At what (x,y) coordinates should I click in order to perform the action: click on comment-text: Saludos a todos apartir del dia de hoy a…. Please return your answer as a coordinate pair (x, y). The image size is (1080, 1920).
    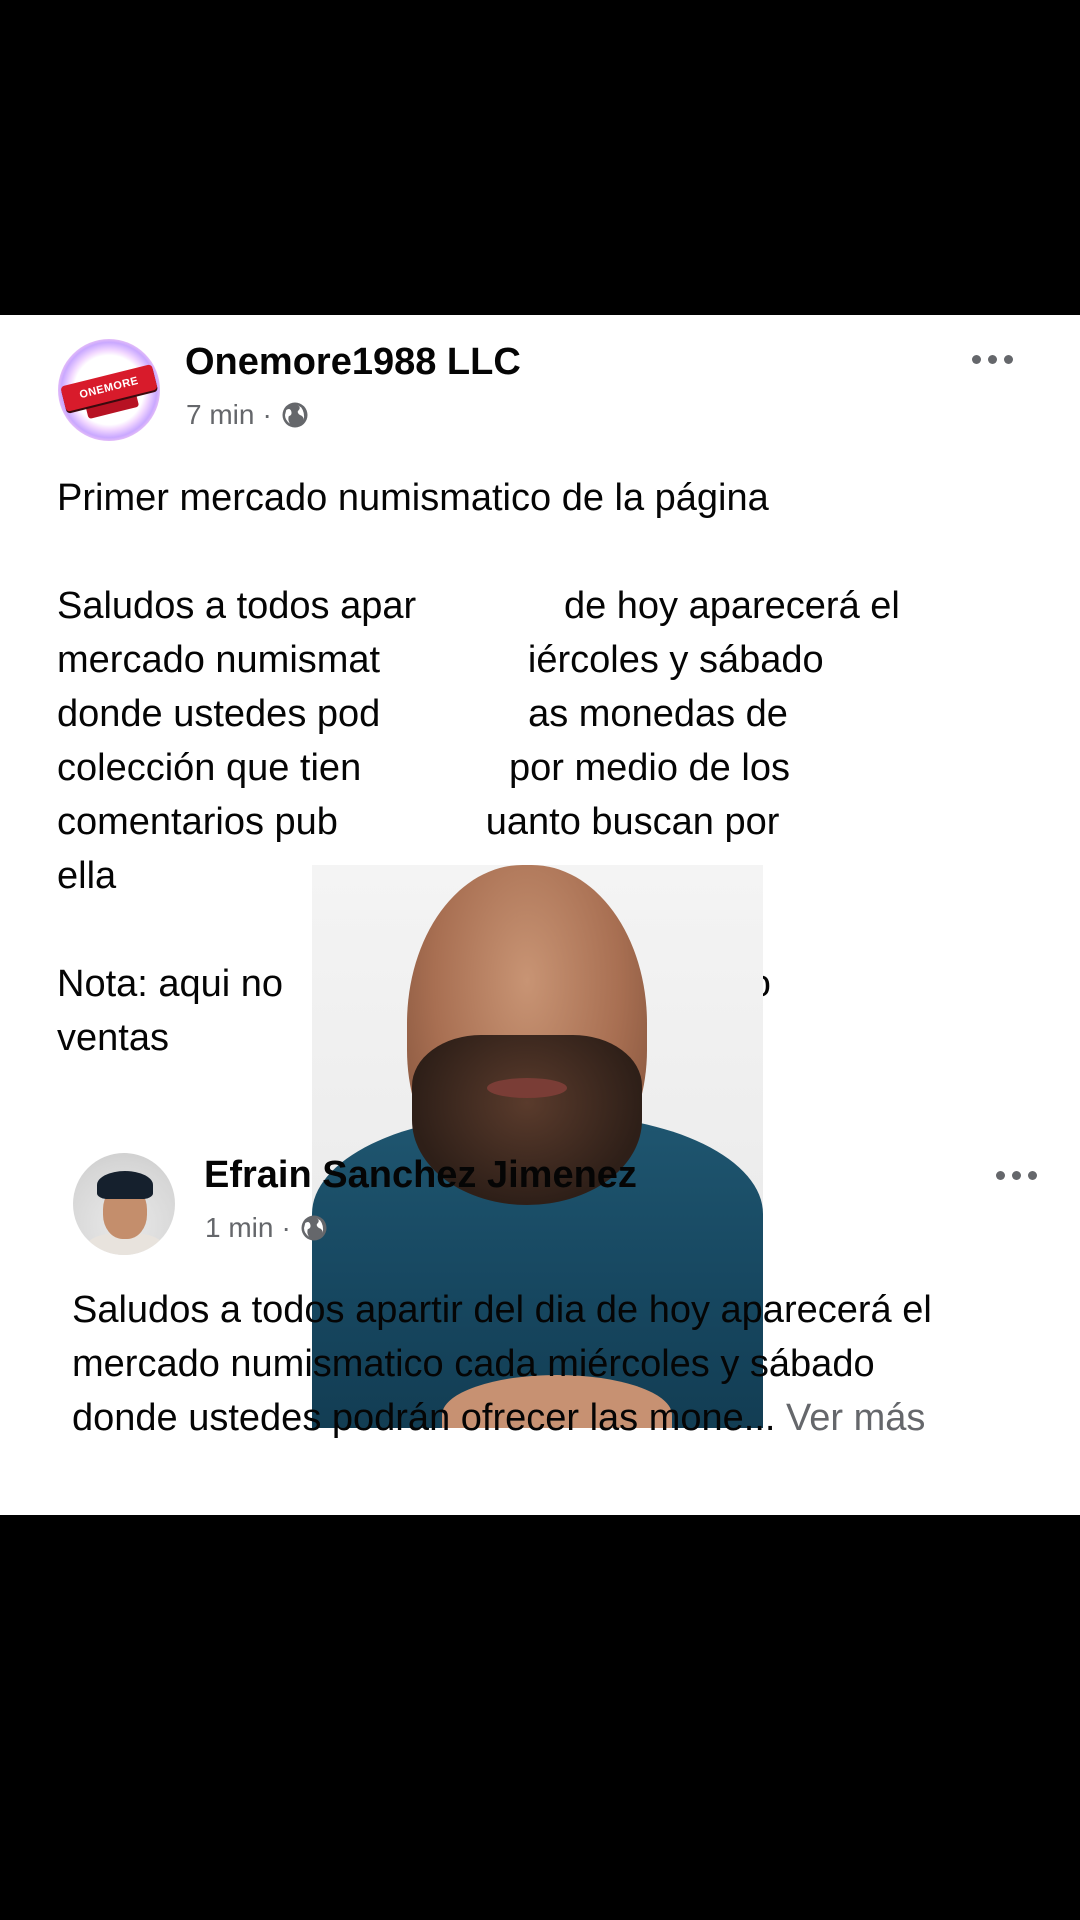
    Looking at the image, I should click on (567, 1364).